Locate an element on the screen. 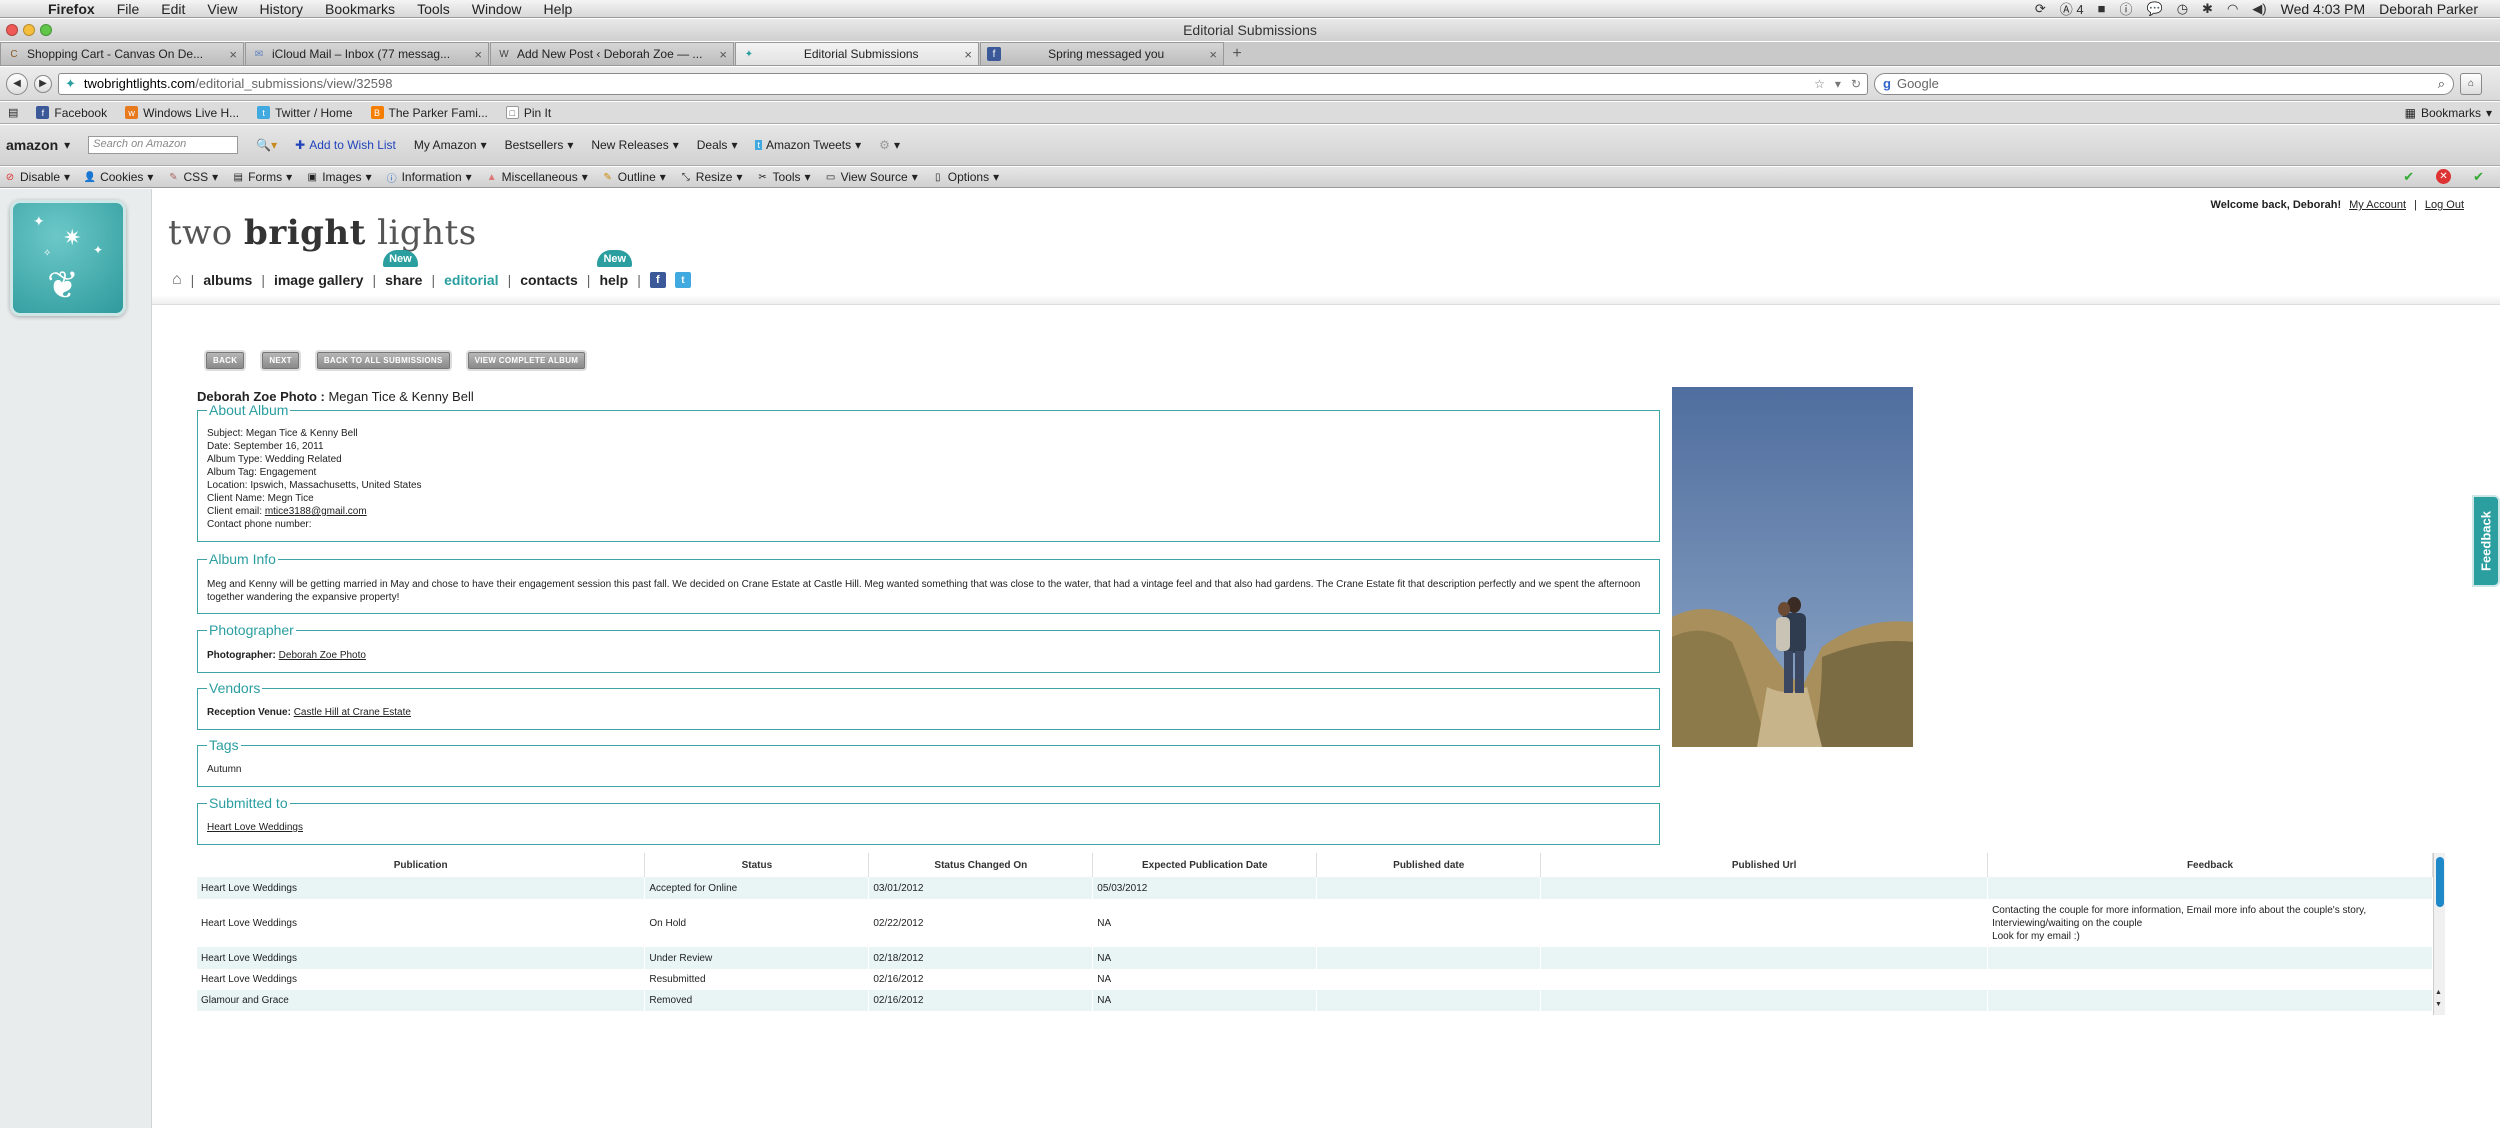  deals-menu: Deals ▾ is located at coordinates (717, 145).